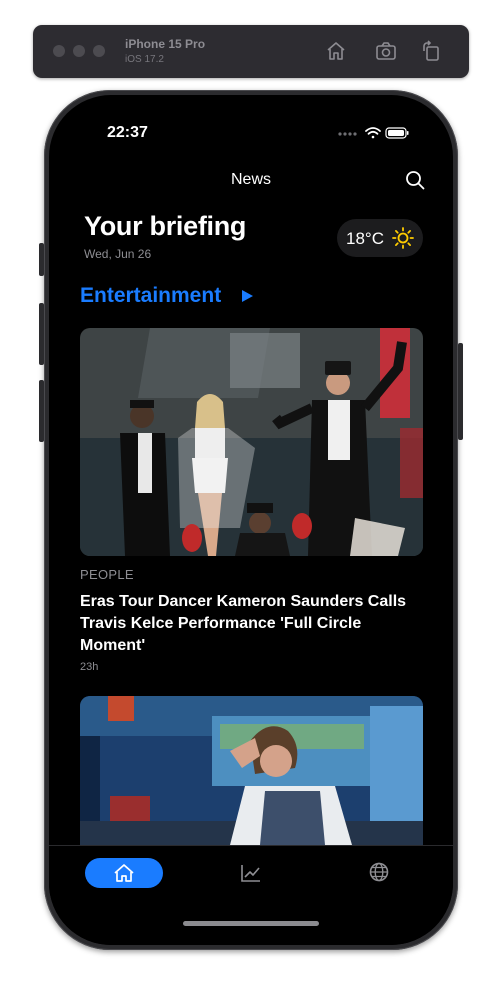  Describe the element at coordinates (247, 296) in the screenshot. I see `play-arrow-icon` at that location.